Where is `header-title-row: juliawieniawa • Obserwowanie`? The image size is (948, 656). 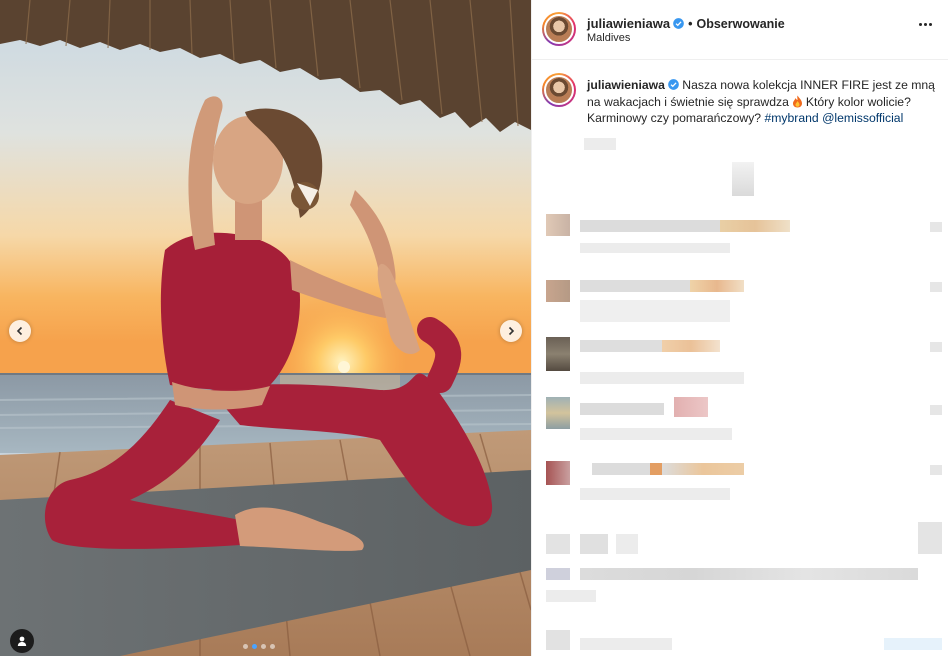
header-title-row: juliawieniawa • Obserwowanie is located at coordinates (686, 23).